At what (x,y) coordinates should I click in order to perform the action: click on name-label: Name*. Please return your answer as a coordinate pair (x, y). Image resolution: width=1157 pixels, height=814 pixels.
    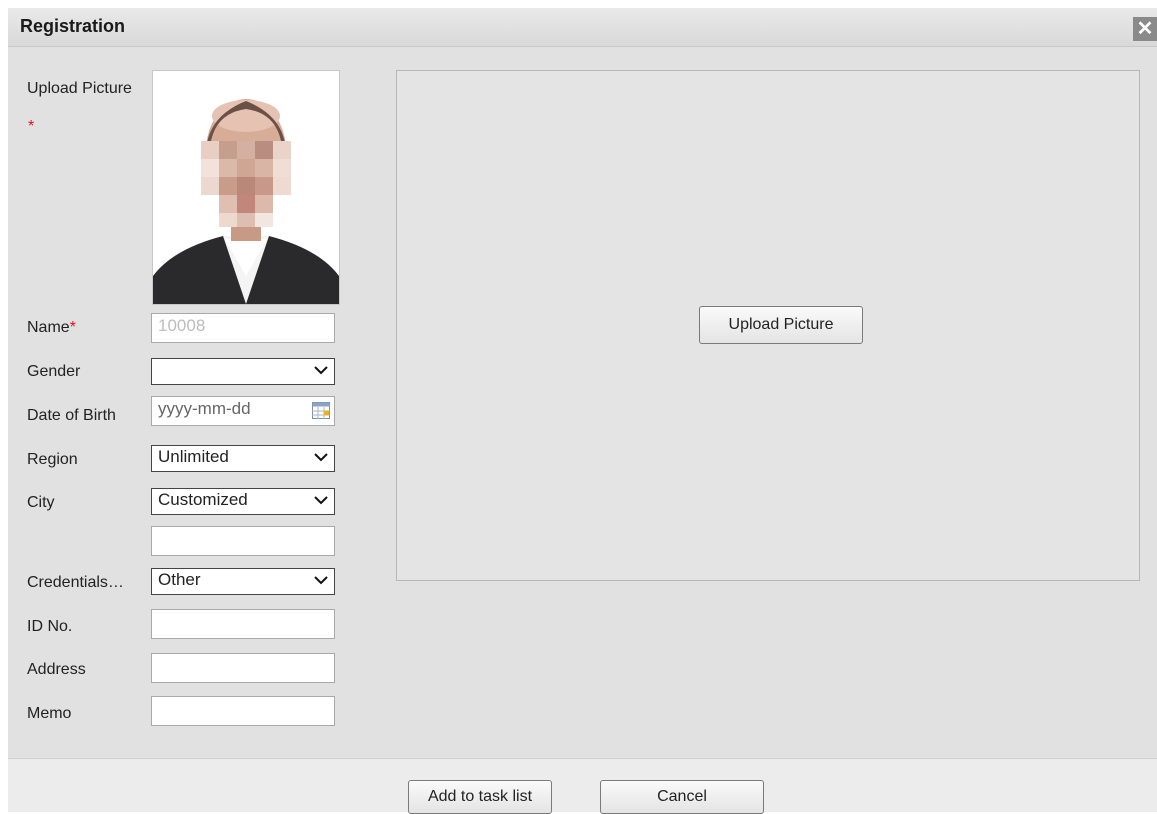
    Looking at the image, I should click on (51, 327).